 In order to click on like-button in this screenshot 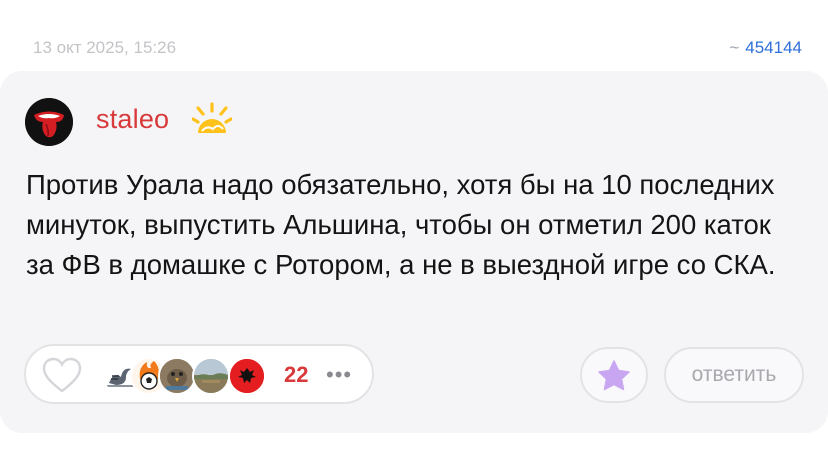, I will do `click(62, 375)`.